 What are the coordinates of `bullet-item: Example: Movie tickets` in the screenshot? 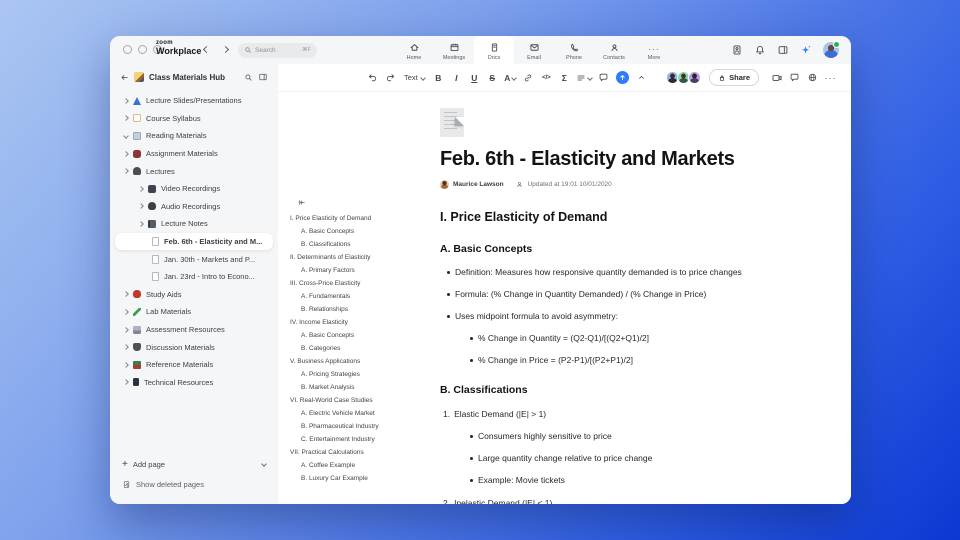 It's located at (627, 480).